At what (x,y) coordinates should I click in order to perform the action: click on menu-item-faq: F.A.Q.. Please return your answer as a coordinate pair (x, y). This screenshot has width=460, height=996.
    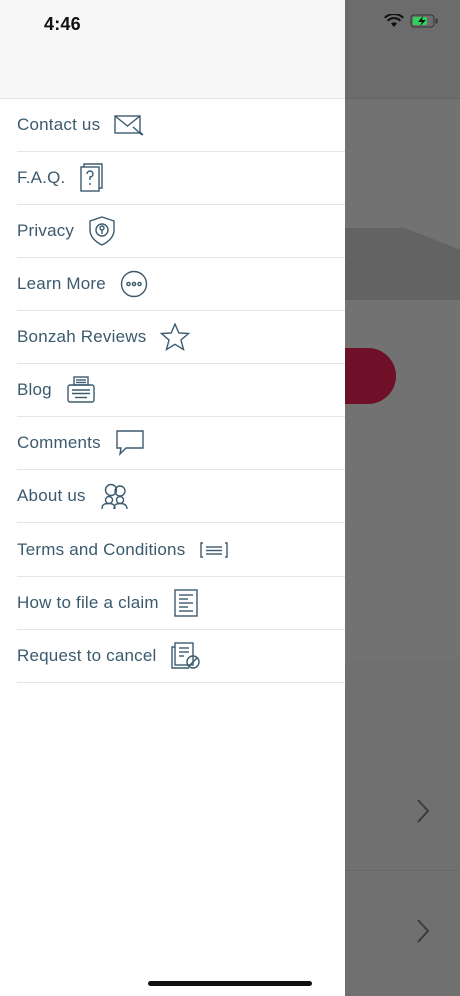
    Looking at the image, I should click on (181, 178).